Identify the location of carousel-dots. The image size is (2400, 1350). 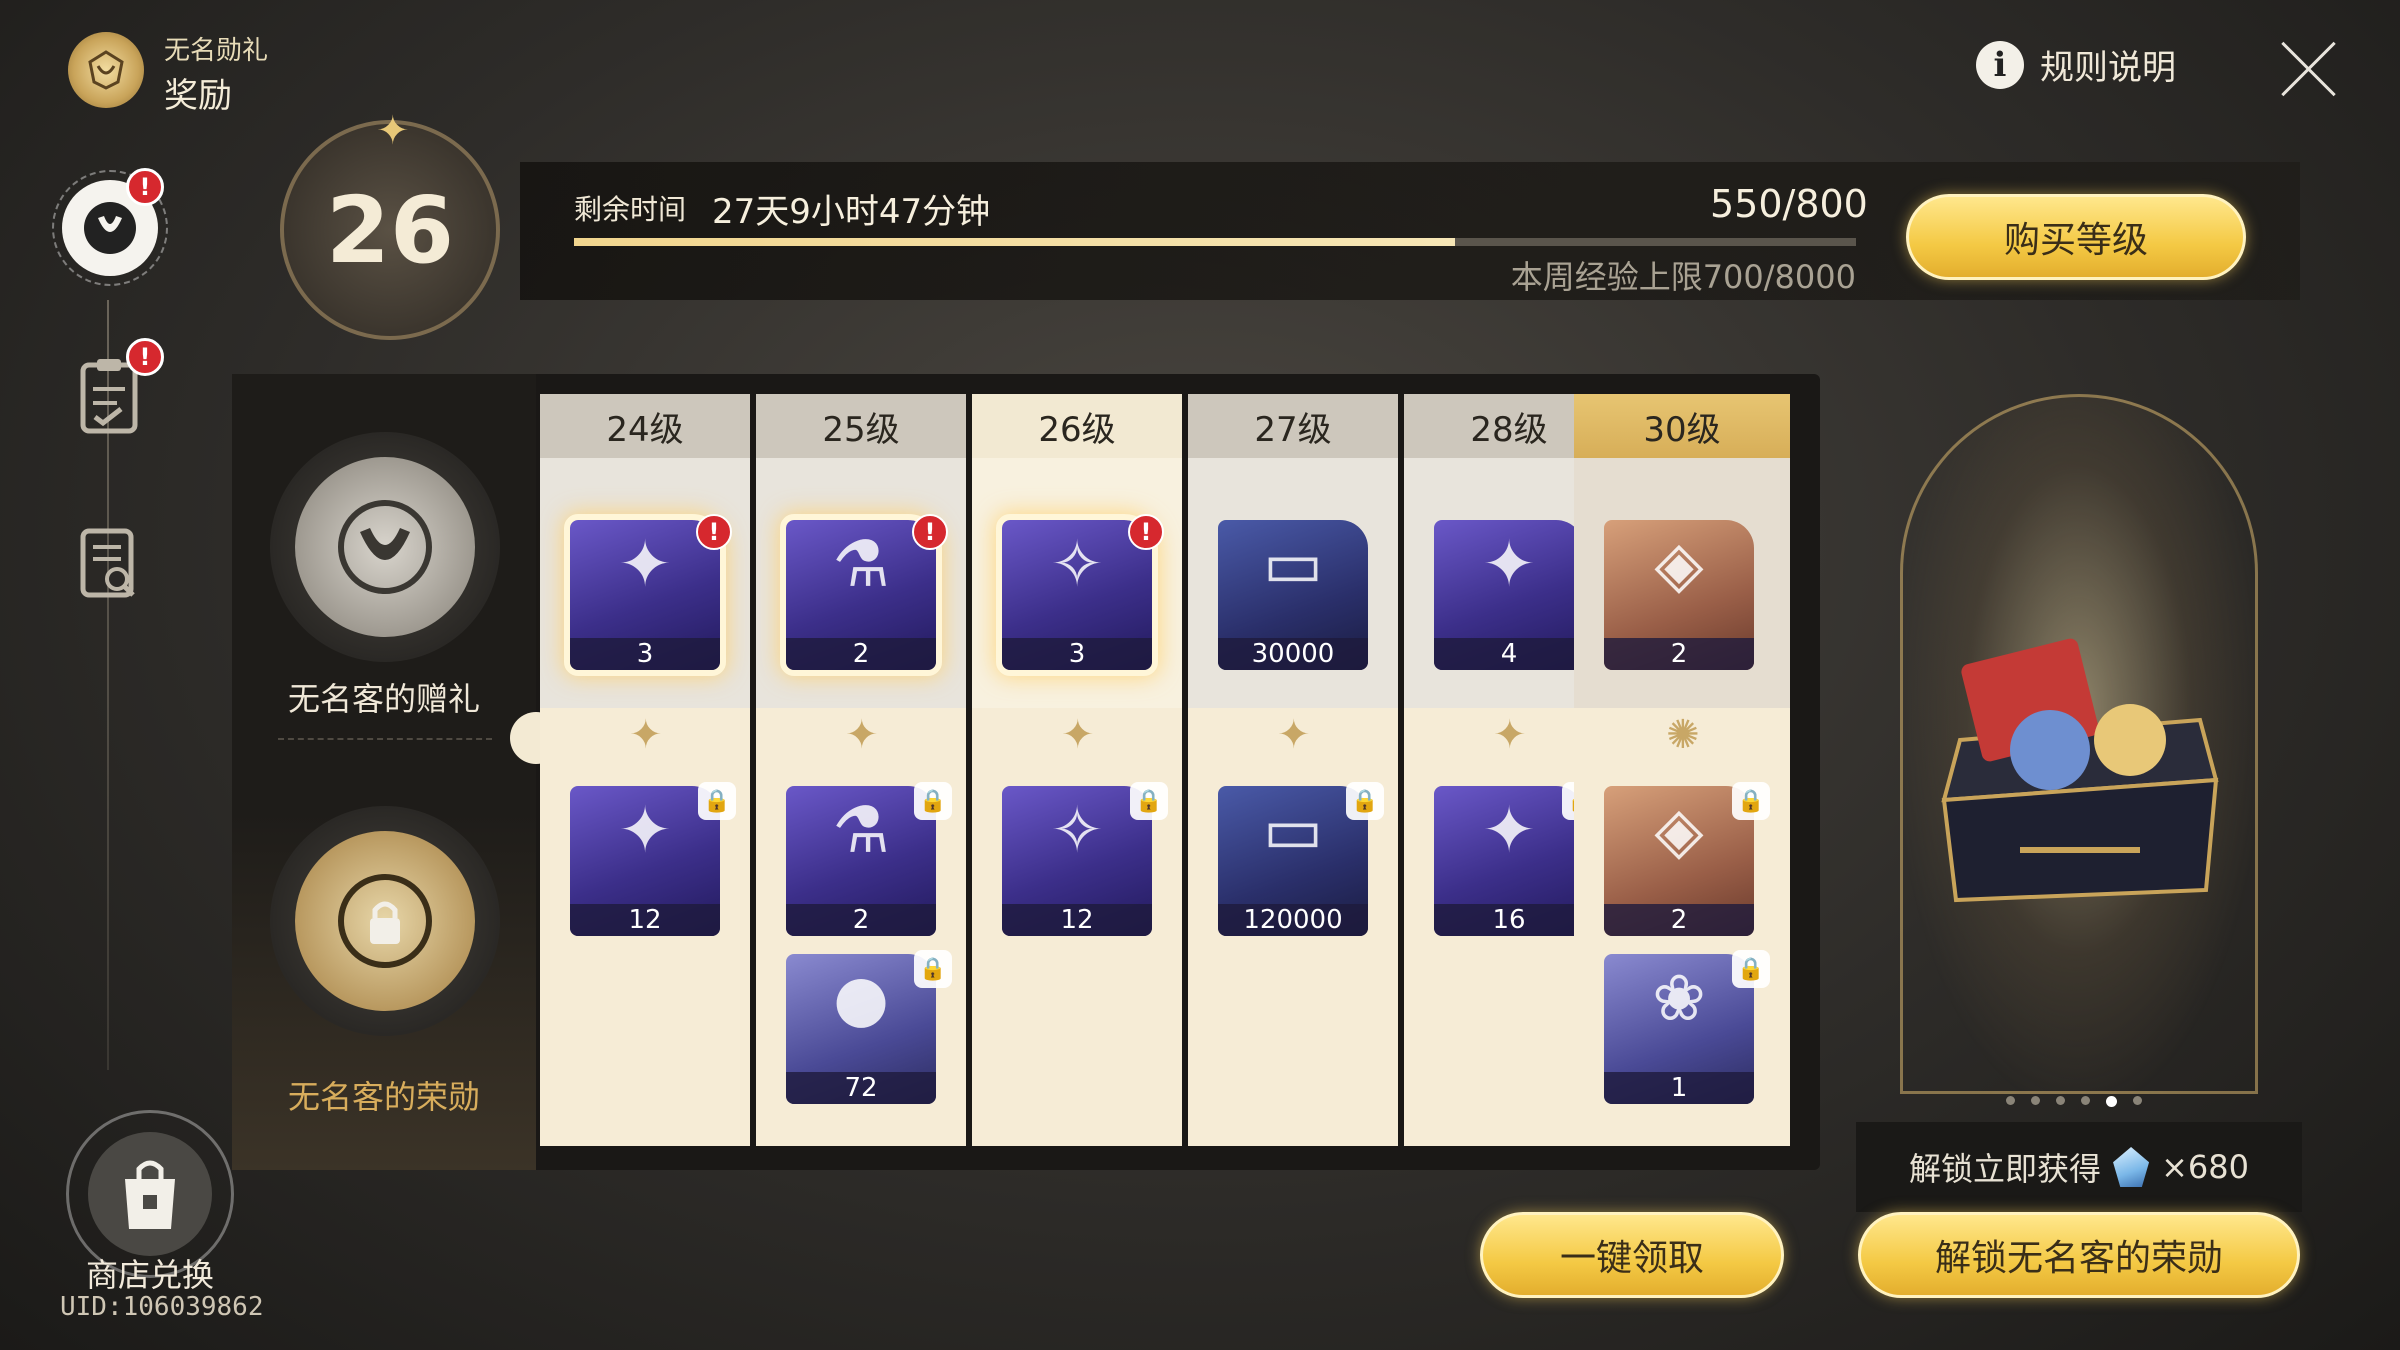
(2074, 1101).